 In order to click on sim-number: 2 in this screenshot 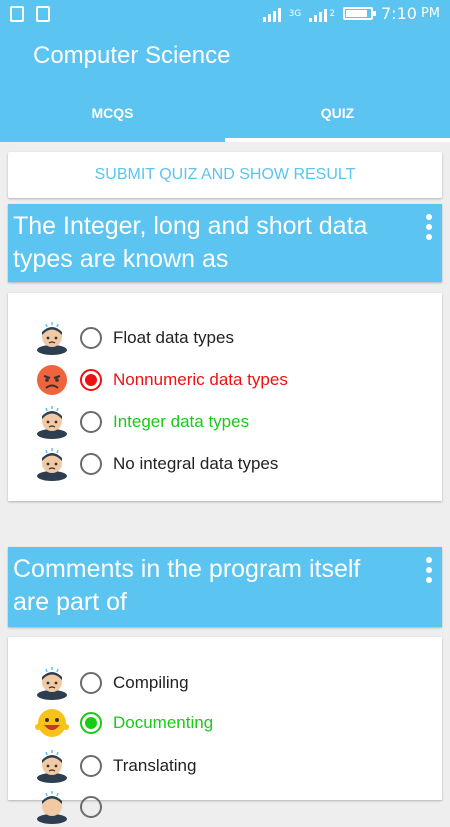, I will do `click(332, 13)`.